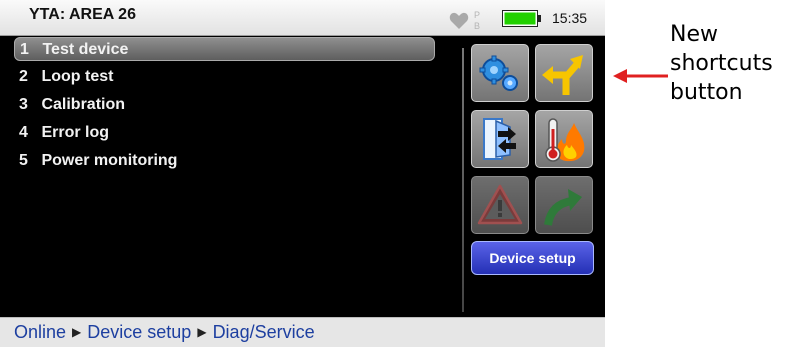 This screenshot has width=793, height=347. I want to click on shortcut-warning-button, so click(500, 205).